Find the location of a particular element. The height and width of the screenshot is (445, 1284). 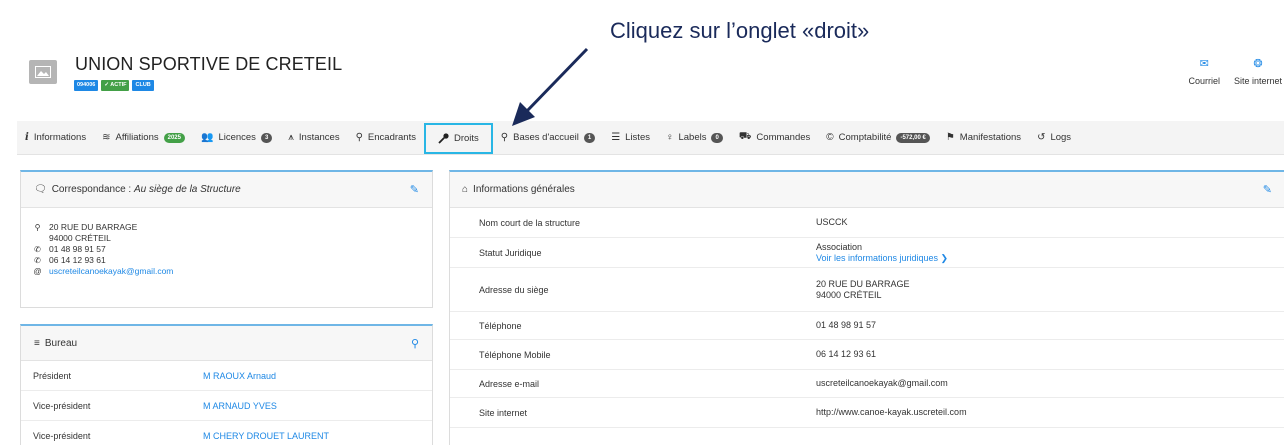

page-title: UNION SPORTIVE DE CRETEIL is located at coordinates (209, 64).